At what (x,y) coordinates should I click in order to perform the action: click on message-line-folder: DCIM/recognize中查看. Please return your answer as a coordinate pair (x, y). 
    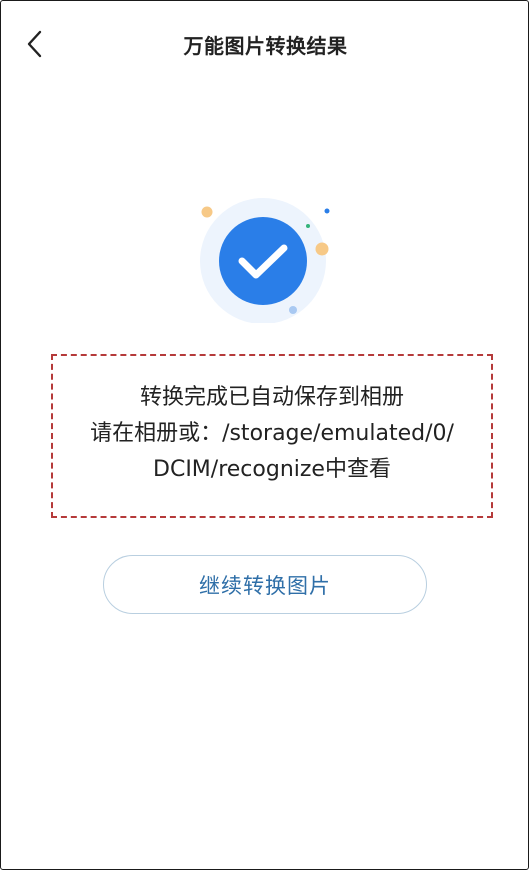
    Looking at the image, I should click on (272, 469).